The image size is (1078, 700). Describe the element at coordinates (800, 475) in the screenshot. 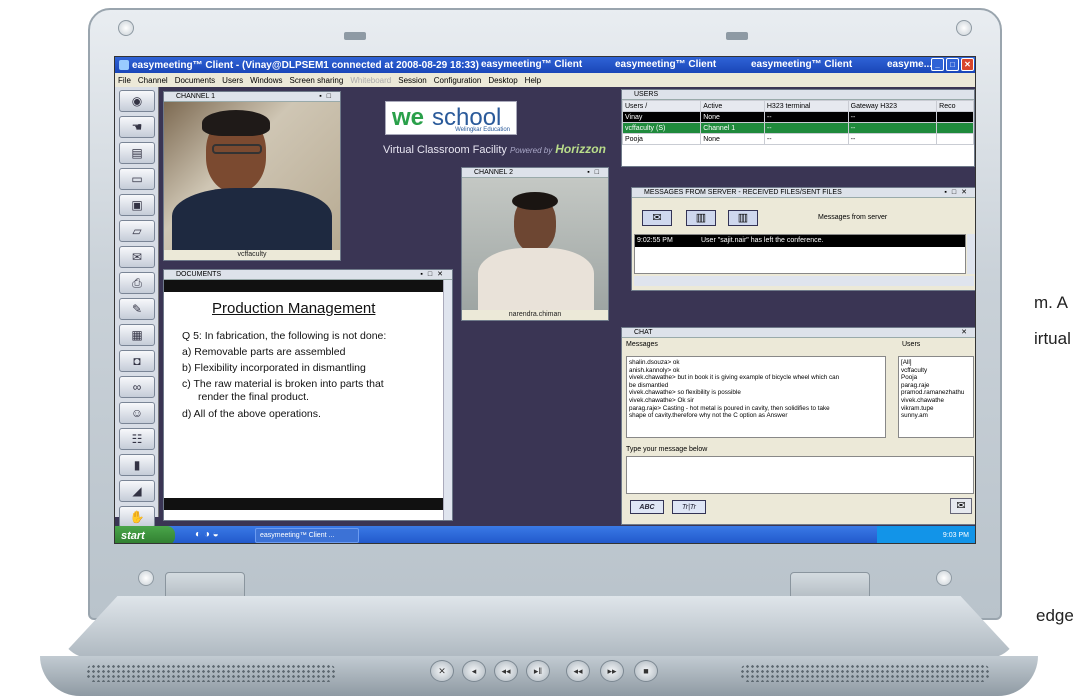

I see `chat-input` at that location.